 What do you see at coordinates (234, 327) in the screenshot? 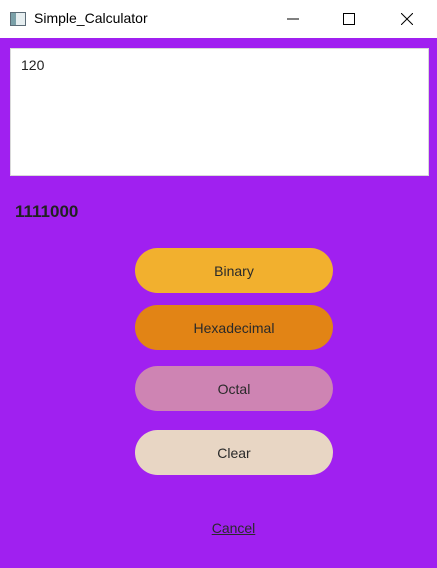
I see `hexadecimal-button: Hexadecimal` at bounding box center [234, 327].